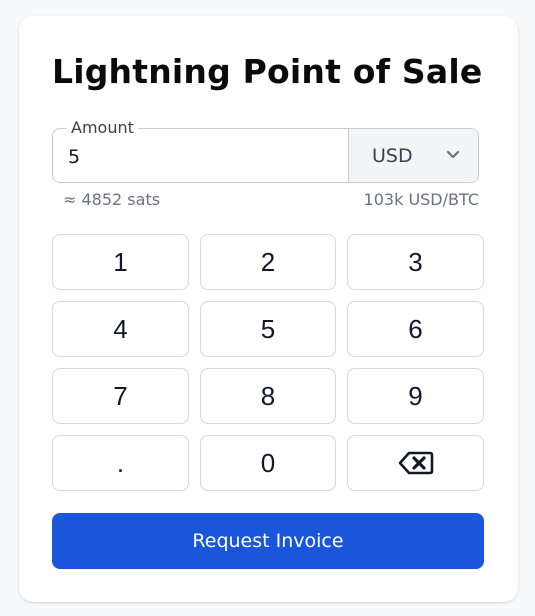  What do you see at coordinates (271, 199) in the screenshot?
I see `conversion-info: ≈ 4852 sats 103k USD/BTC` at bounding box center [271, 199].